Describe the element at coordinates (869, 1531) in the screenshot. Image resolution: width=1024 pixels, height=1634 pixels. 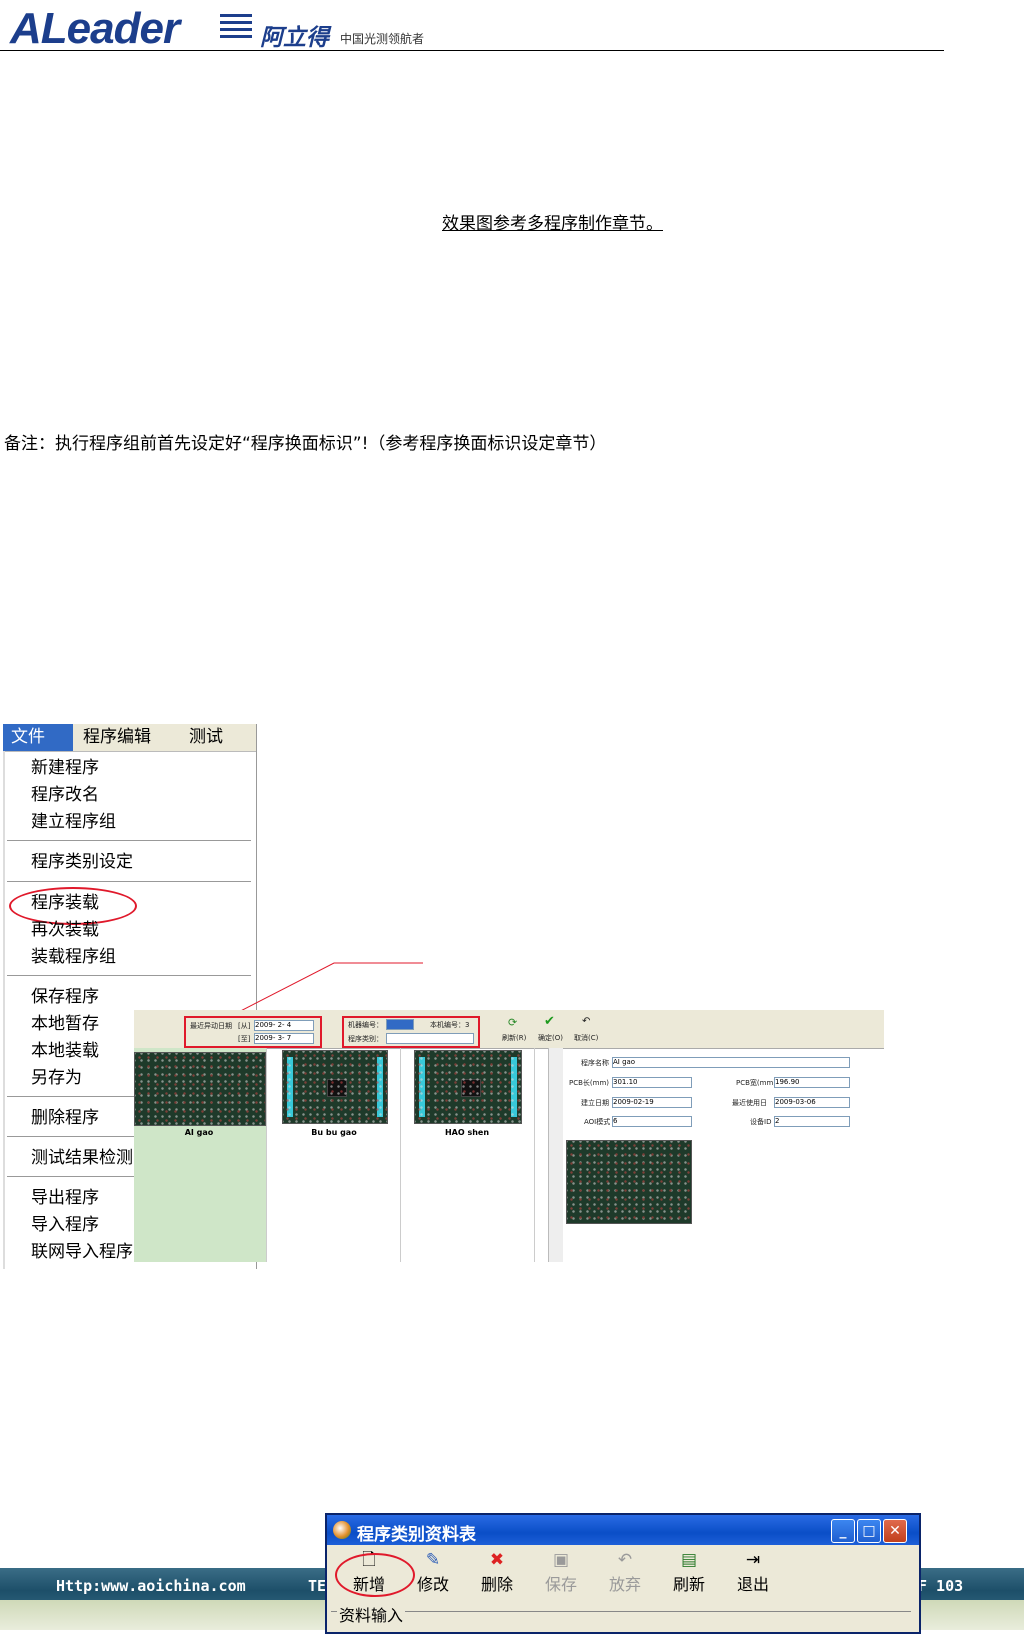
I see `maximize-icon: □` at that location.